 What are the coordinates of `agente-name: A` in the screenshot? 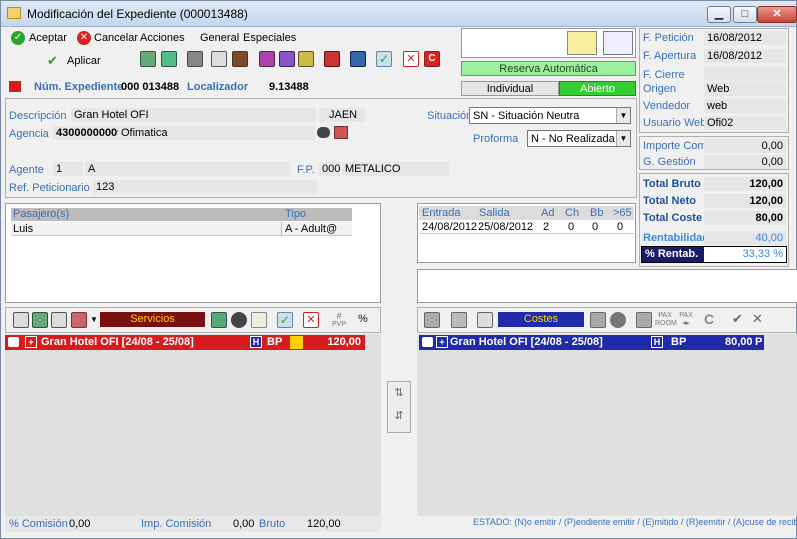 It's located at (187, 169).